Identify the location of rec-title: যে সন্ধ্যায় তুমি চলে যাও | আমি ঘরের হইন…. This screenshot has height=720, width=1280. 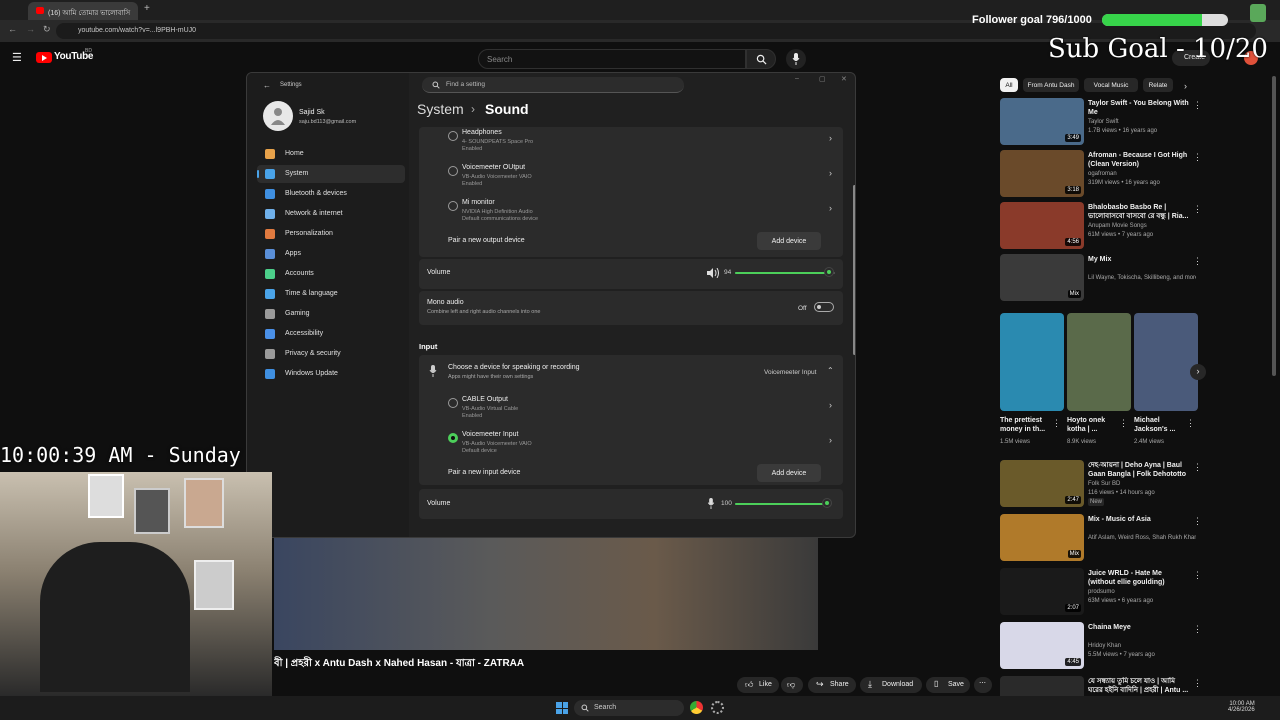
(1139, 686).